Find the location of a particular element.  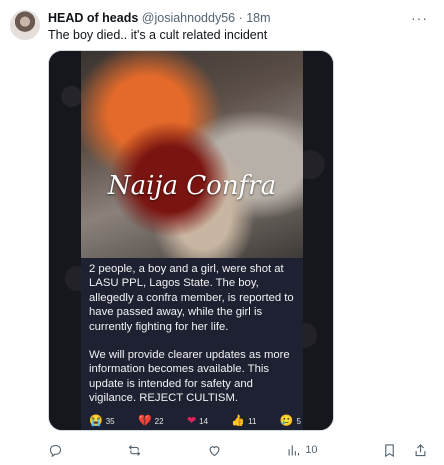

reaction-count: 22 is located at coordinates (159, 421).